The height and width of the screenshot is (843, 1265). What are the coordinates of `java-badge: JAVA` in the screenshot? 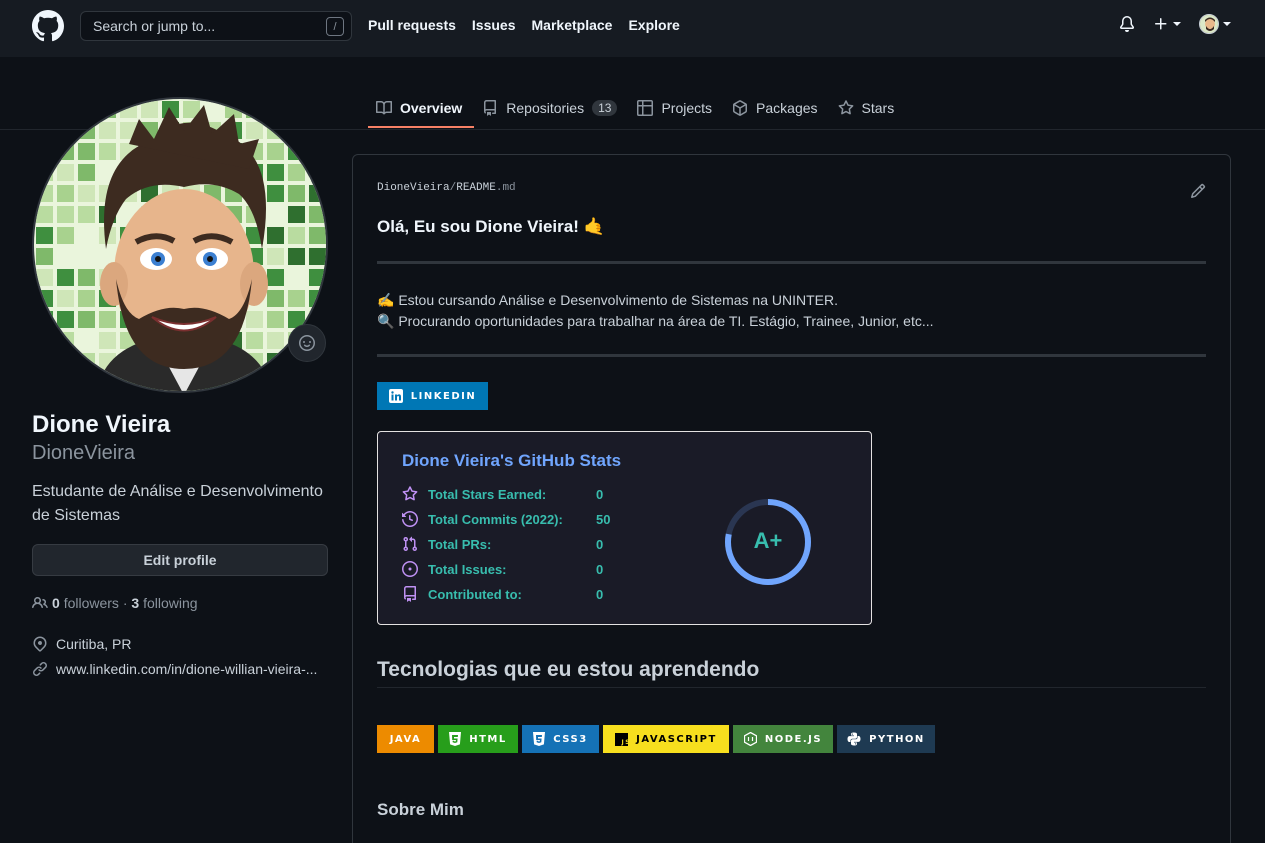 It's located at (405, 739).